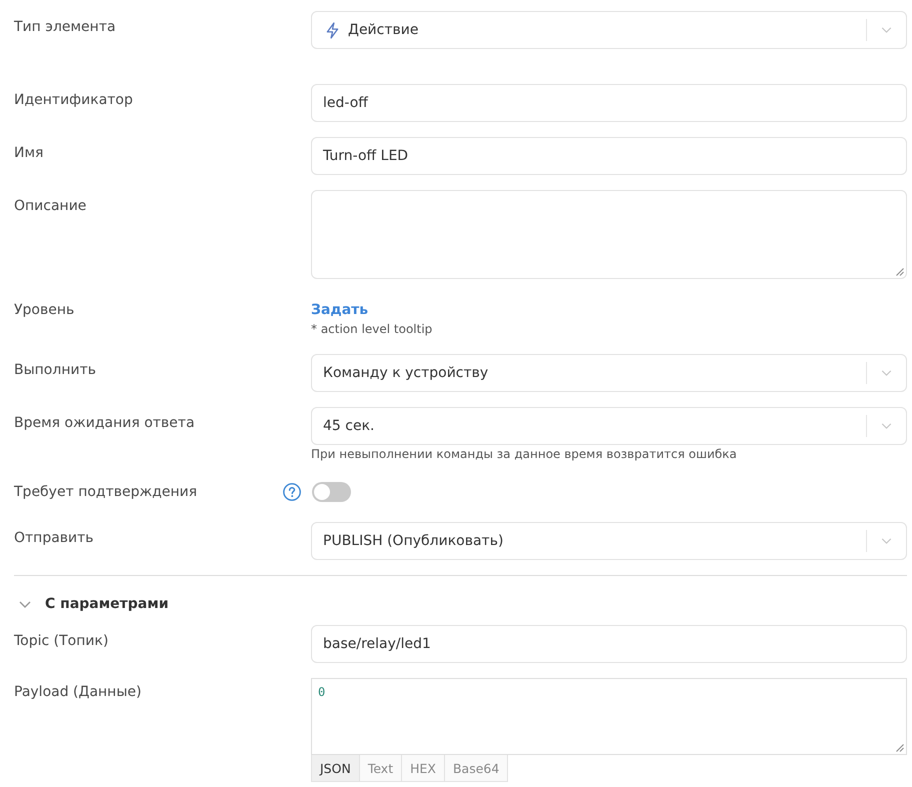 This screenshot has width=912, height=787. What do you see at coordinates (371, 329) in the screenshot?
I see `field-hint: * action level tooltip` at bounding box center [371, 329].